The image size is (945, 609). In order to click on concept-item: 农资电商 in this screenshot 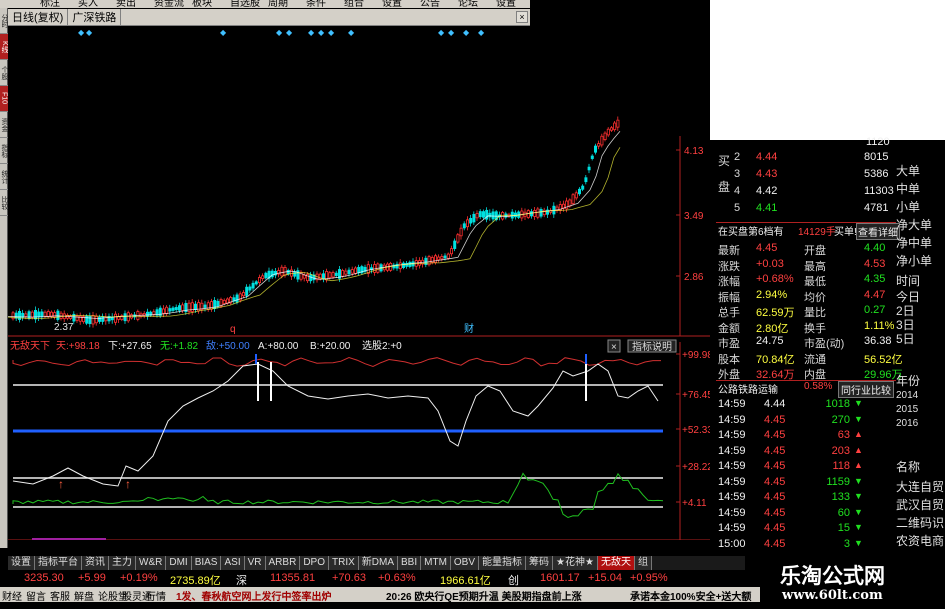, I will do `click(920, 539)`.